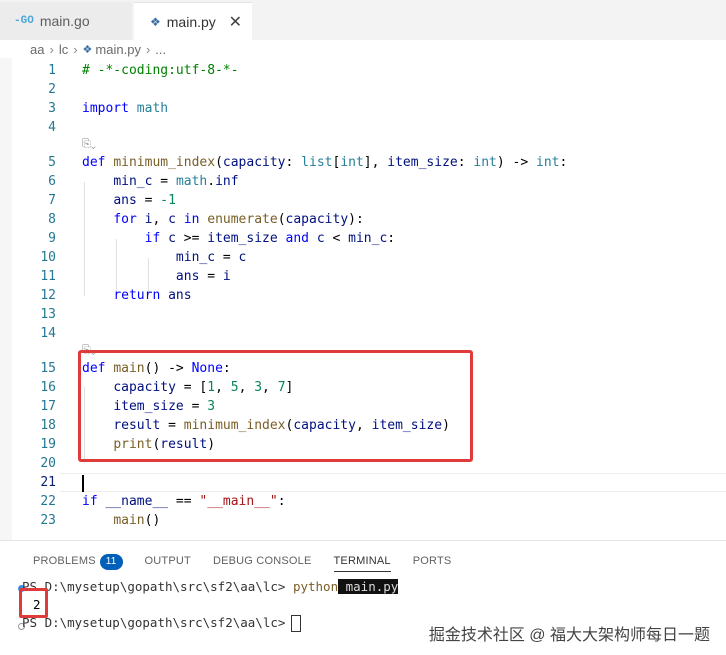  What do you see at coordinates (184, 501) in the screenshot?
I see `code-line-22: if __name__ == "__main__":` at bounding box center [184, 501].